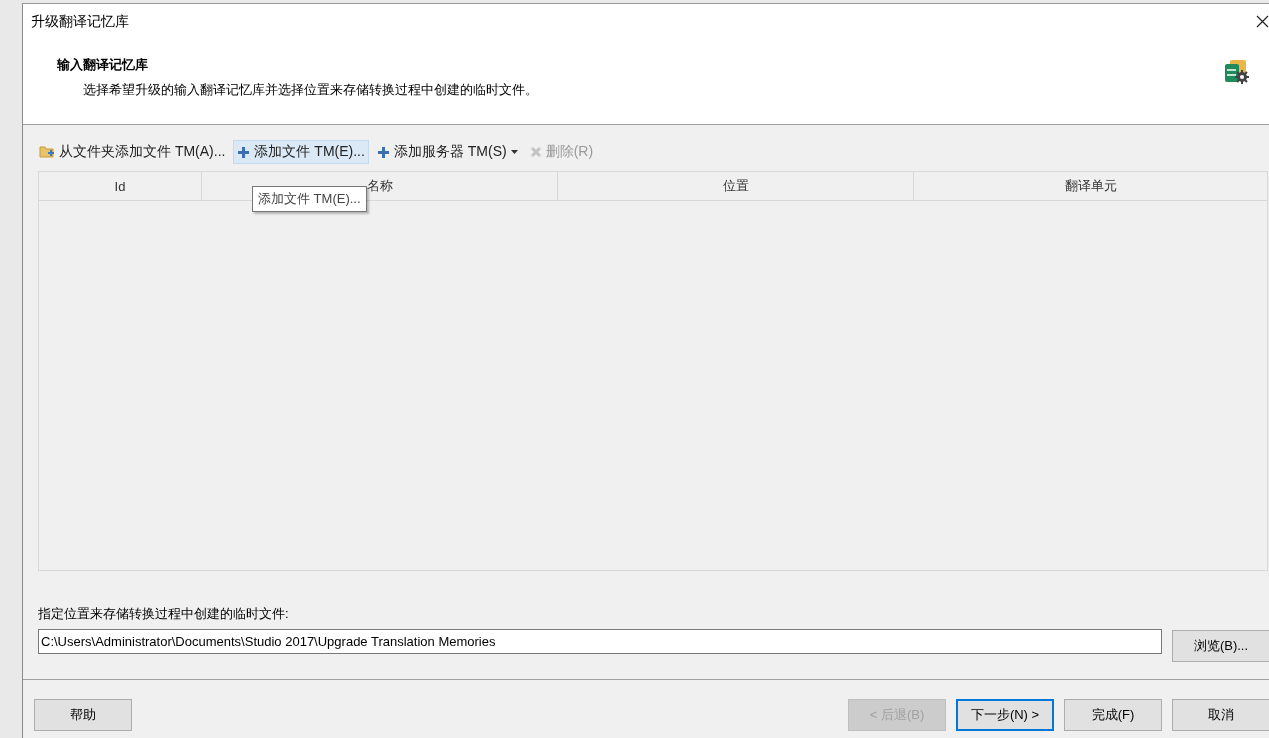 The height and width of the screenshot is (738, 1269). Describe the element at coordinates (1090, 186) in the screenshot. I see `column-header: 翻译单元` at that location.